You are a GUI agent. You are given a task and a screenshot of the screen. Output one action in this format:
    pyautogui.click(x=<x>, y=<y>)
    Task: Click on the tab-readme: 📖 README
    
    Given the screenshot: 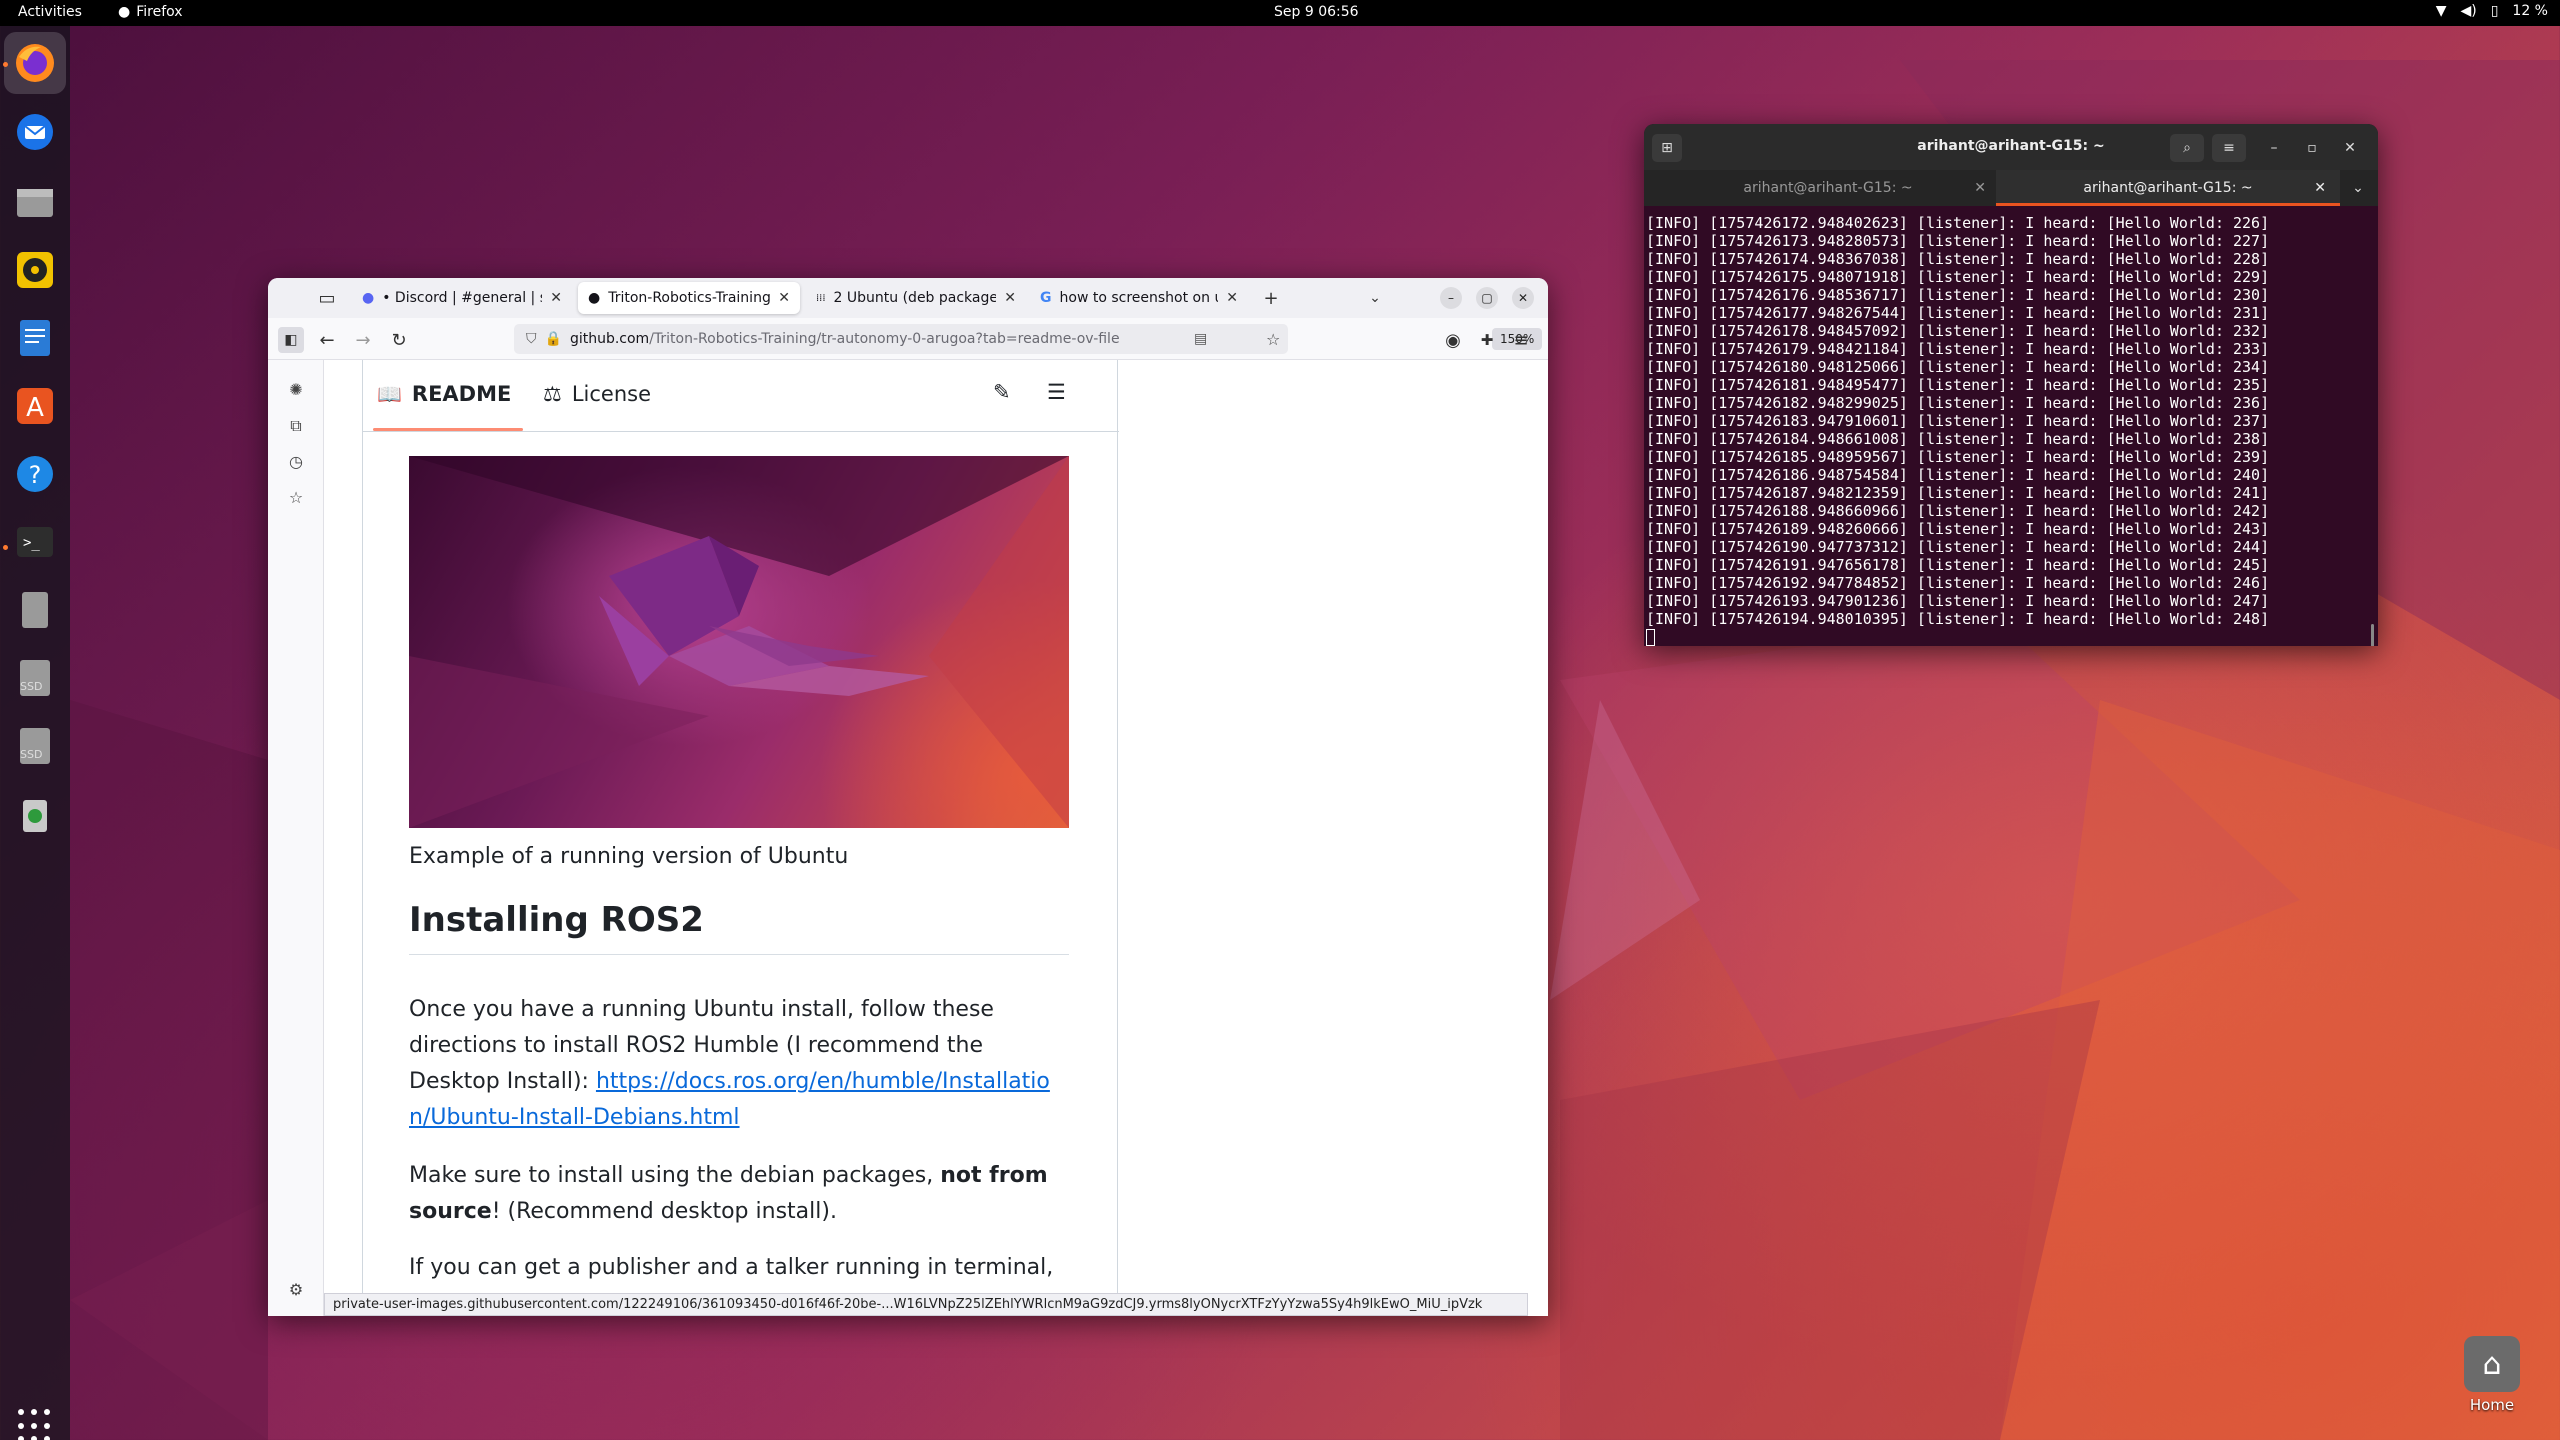 What is the action you would take?
    pyautogui.click(x=444, y=394)
    